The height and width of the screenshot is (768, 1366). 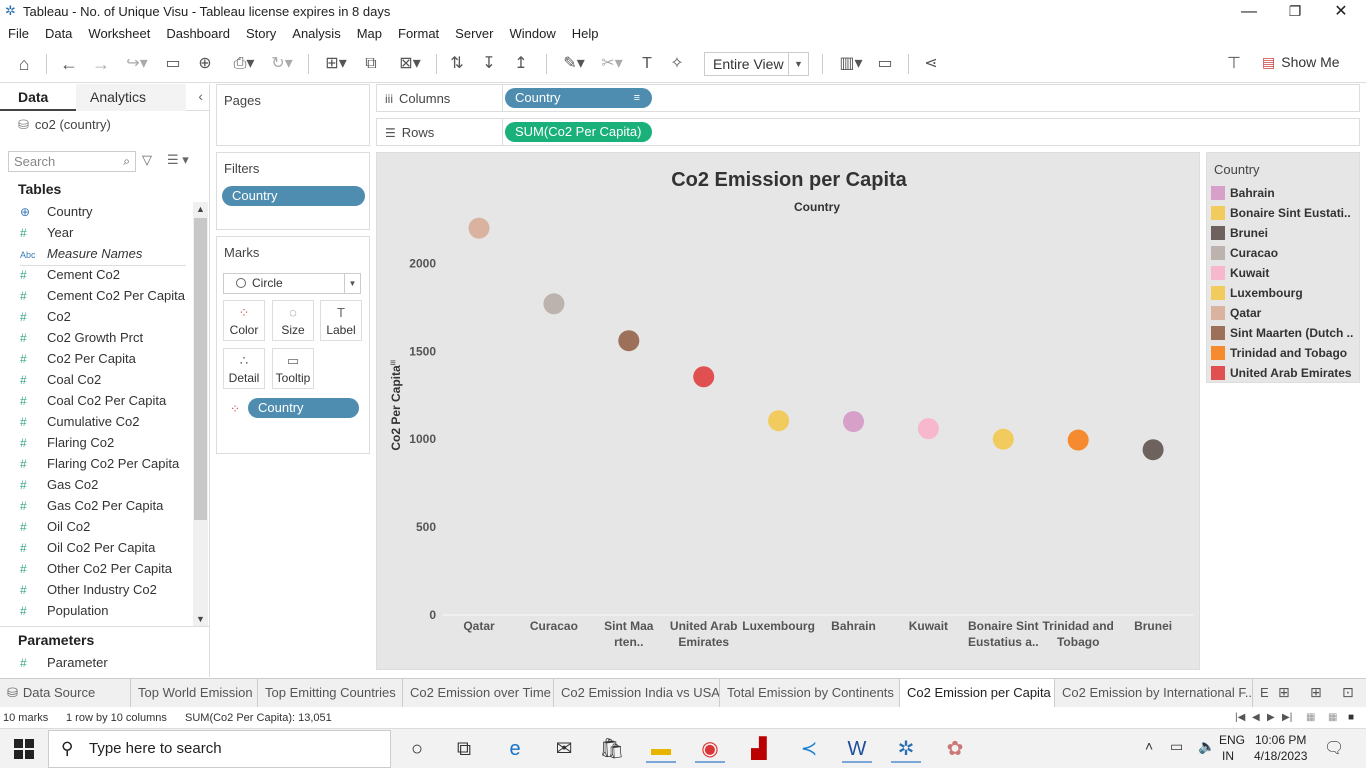 I want to click on save-icon: ▭, so click(x=173, y=64).